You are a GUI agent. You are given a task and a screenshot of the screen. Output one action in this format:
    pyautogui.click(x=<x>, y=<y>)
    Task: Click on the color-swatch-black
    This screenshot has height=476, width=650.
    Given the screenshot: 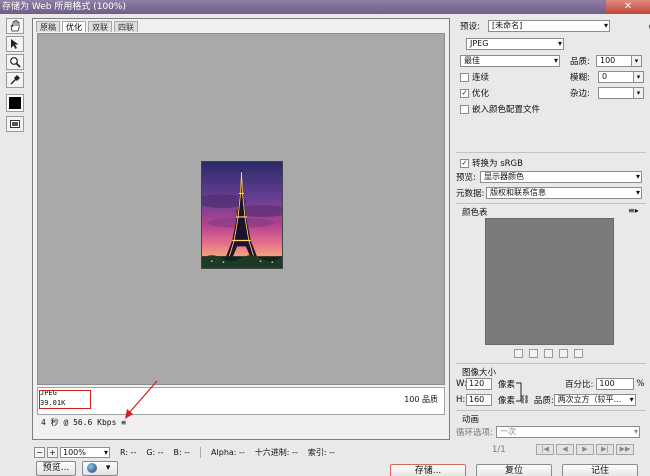 What is the action you would take?
    pyautogui.click(x=15, y=103)
    